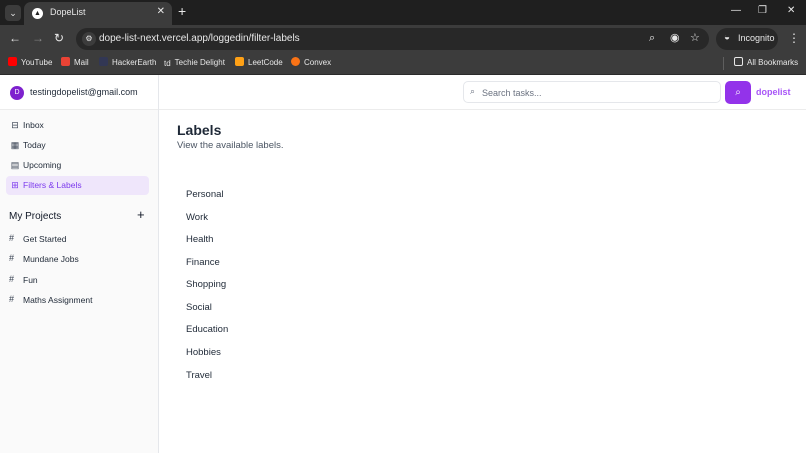 This screenshot has width=806, height=453. I want to click on new-tab-icon: +, so click(182, 11).